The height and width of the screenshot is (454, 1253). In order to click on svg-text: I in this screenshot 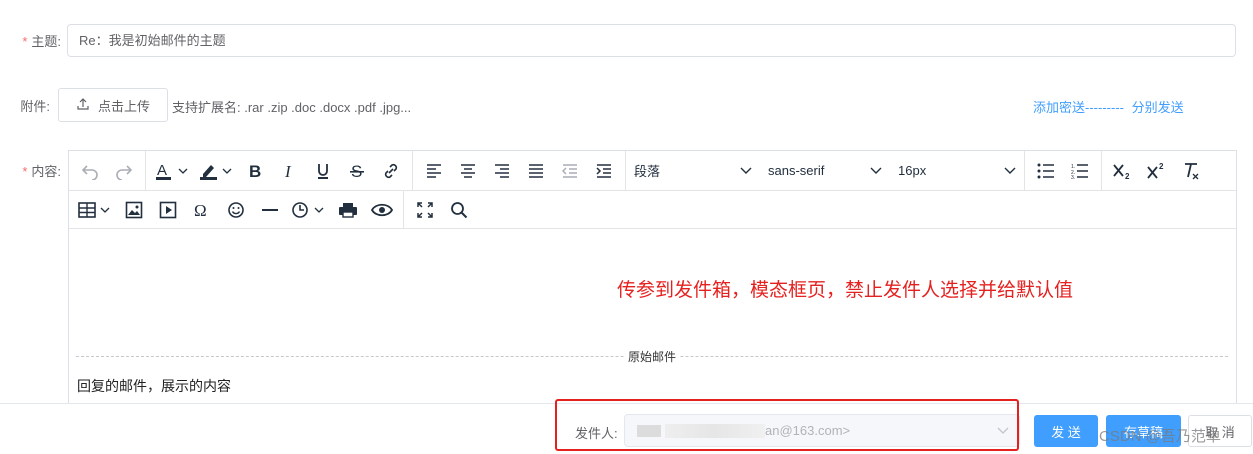, I will do `click(288, 171)`.